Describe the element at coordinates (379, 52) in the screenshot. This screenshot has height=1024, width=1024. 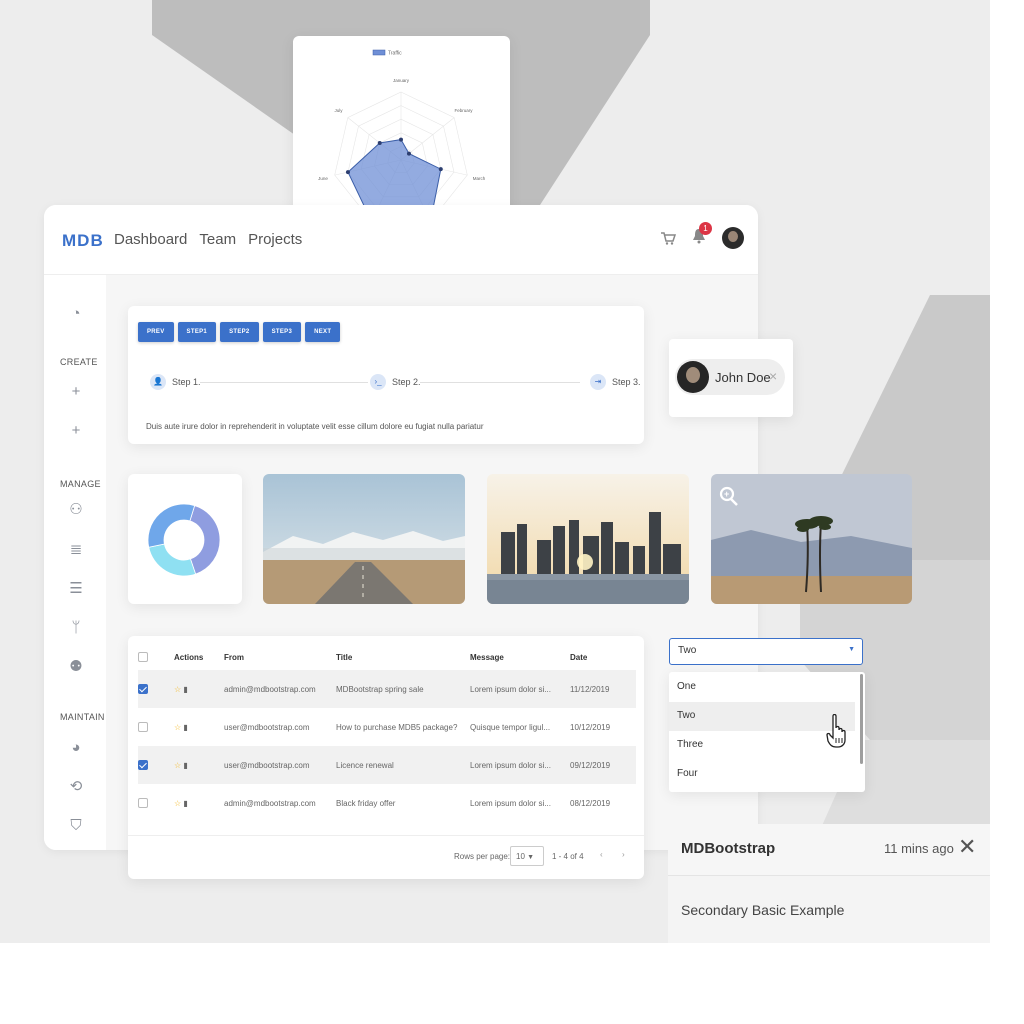
I see `legend-swatch` at that location.